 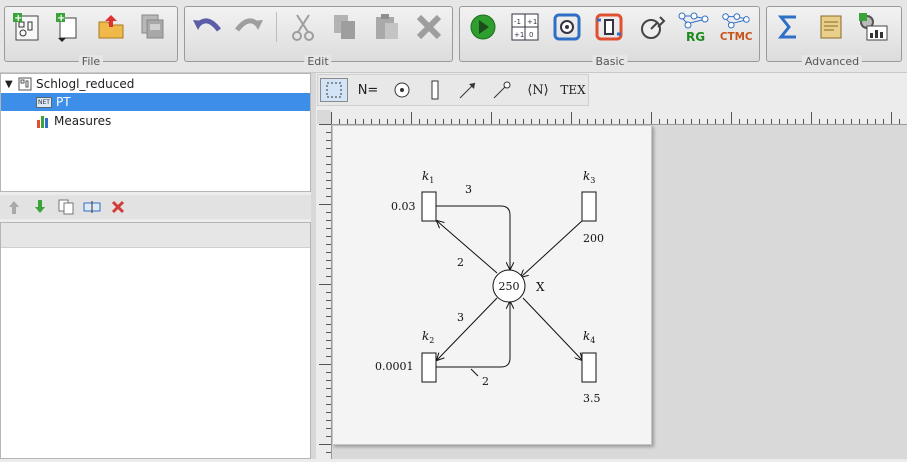 I want to click on move-down-button, so click(x=40, y=207).